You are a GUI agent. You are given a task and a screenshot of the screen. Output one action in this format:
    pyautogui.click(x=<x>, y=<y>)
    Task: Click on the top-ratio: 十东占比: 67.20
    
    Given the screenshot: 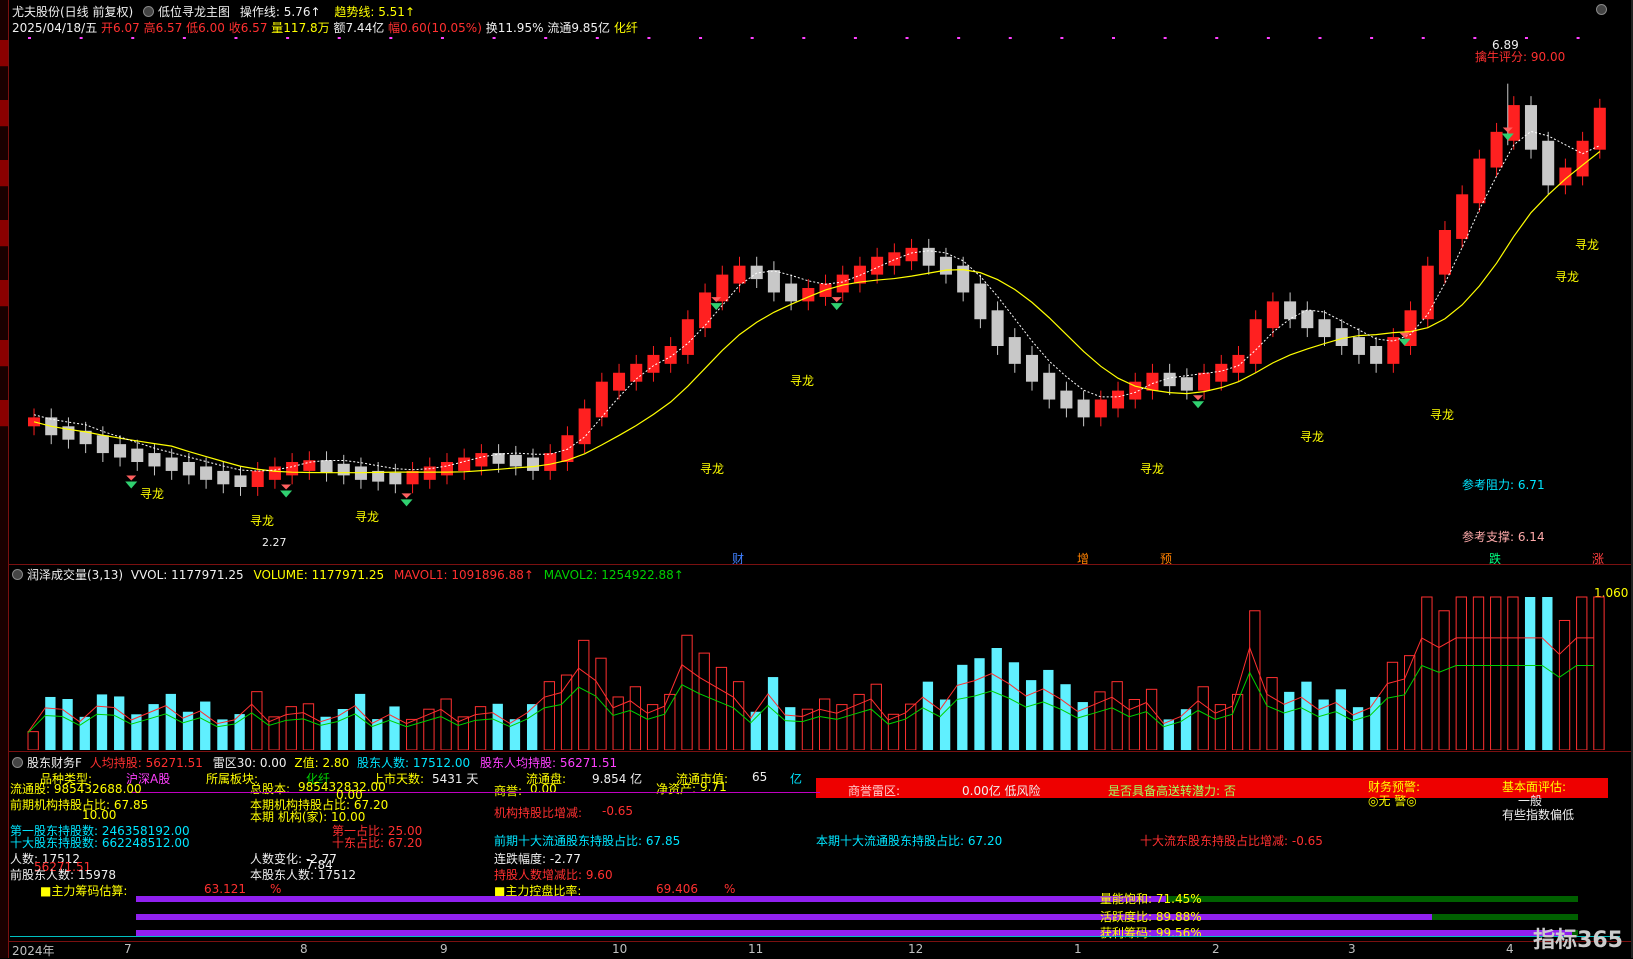 What is the action you would take?
    pyautogui.click(x=377, y=843)
    